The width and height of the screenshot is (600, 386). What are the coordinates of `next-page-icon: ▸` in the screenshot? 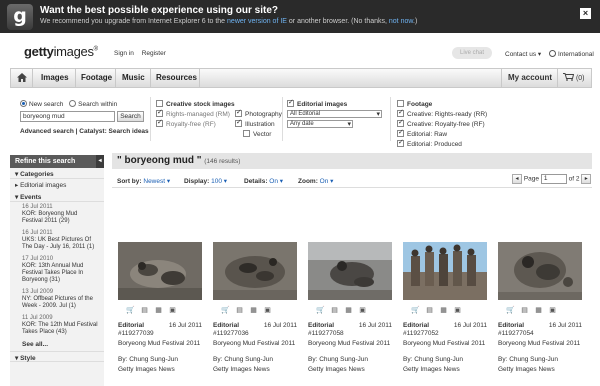 It's located at (586, 179).